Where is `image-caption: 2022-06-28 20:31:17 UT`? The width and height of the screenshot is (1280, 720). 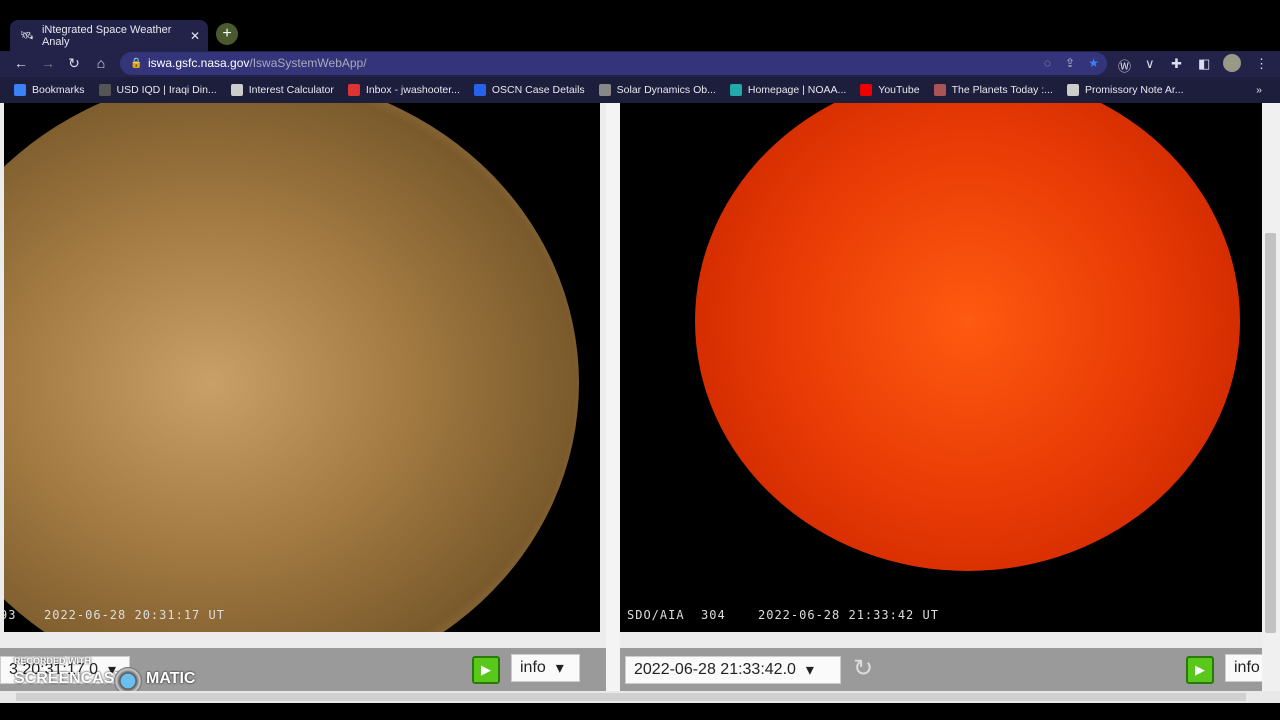
image-caption: 2022-06-28 20:31:17 UT is located at coordinates (134, 615).